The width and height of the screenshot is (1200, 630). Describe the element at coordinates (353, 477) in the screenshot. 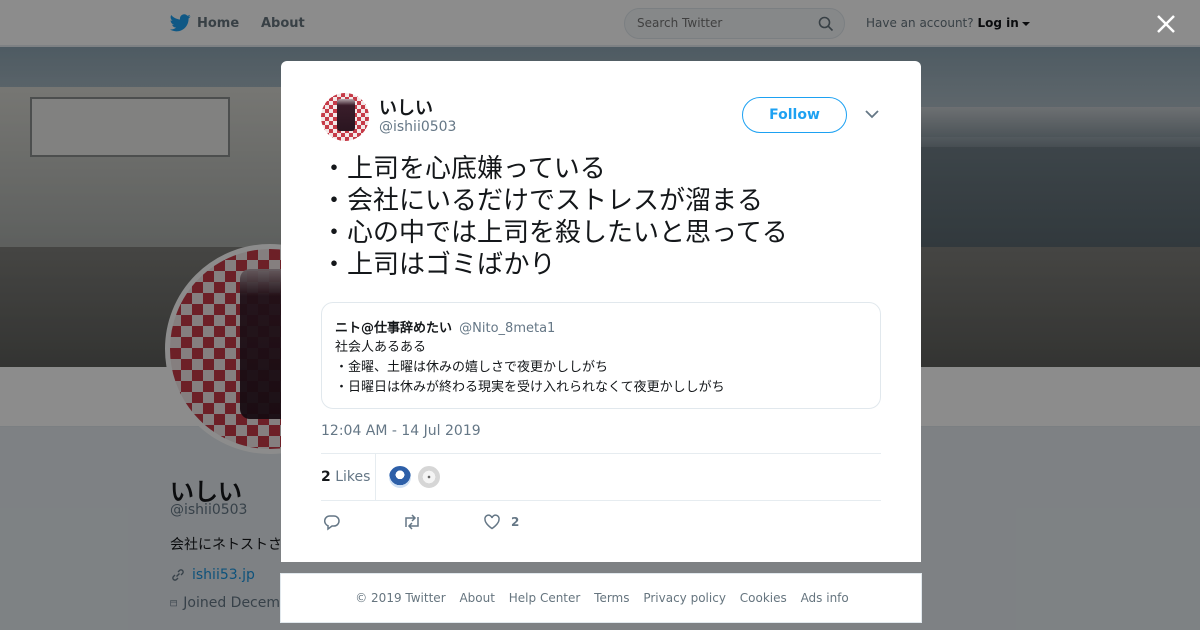

I see `likes-label: Likes` at that location.